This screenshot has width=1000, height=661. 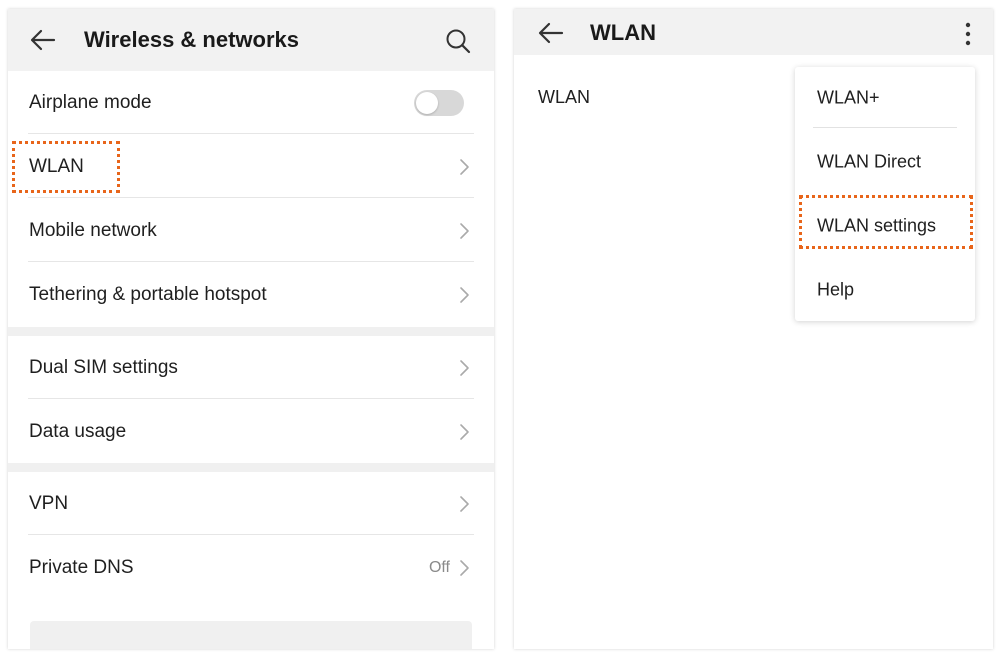 What do you see at coordinates (458, 41) in the screenshot?
I see `search-icon` at bounding box center [458, 41].